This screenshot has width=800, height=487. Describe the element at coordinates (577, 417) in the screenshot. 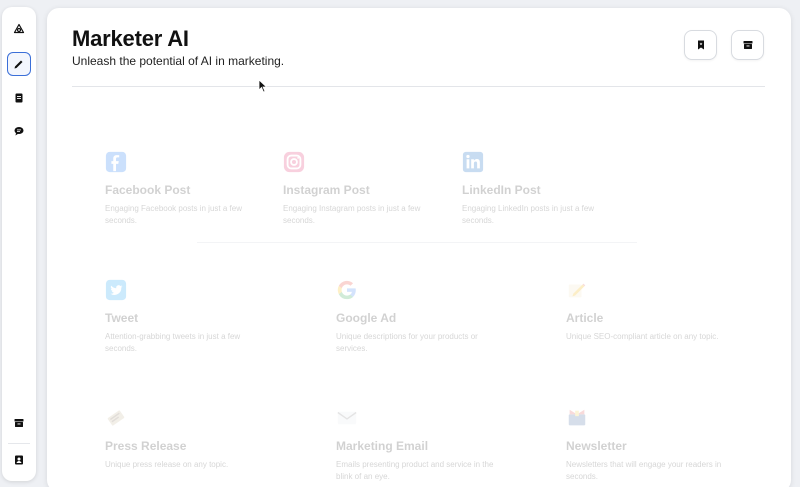

I see `newsletter-icon` at that location.